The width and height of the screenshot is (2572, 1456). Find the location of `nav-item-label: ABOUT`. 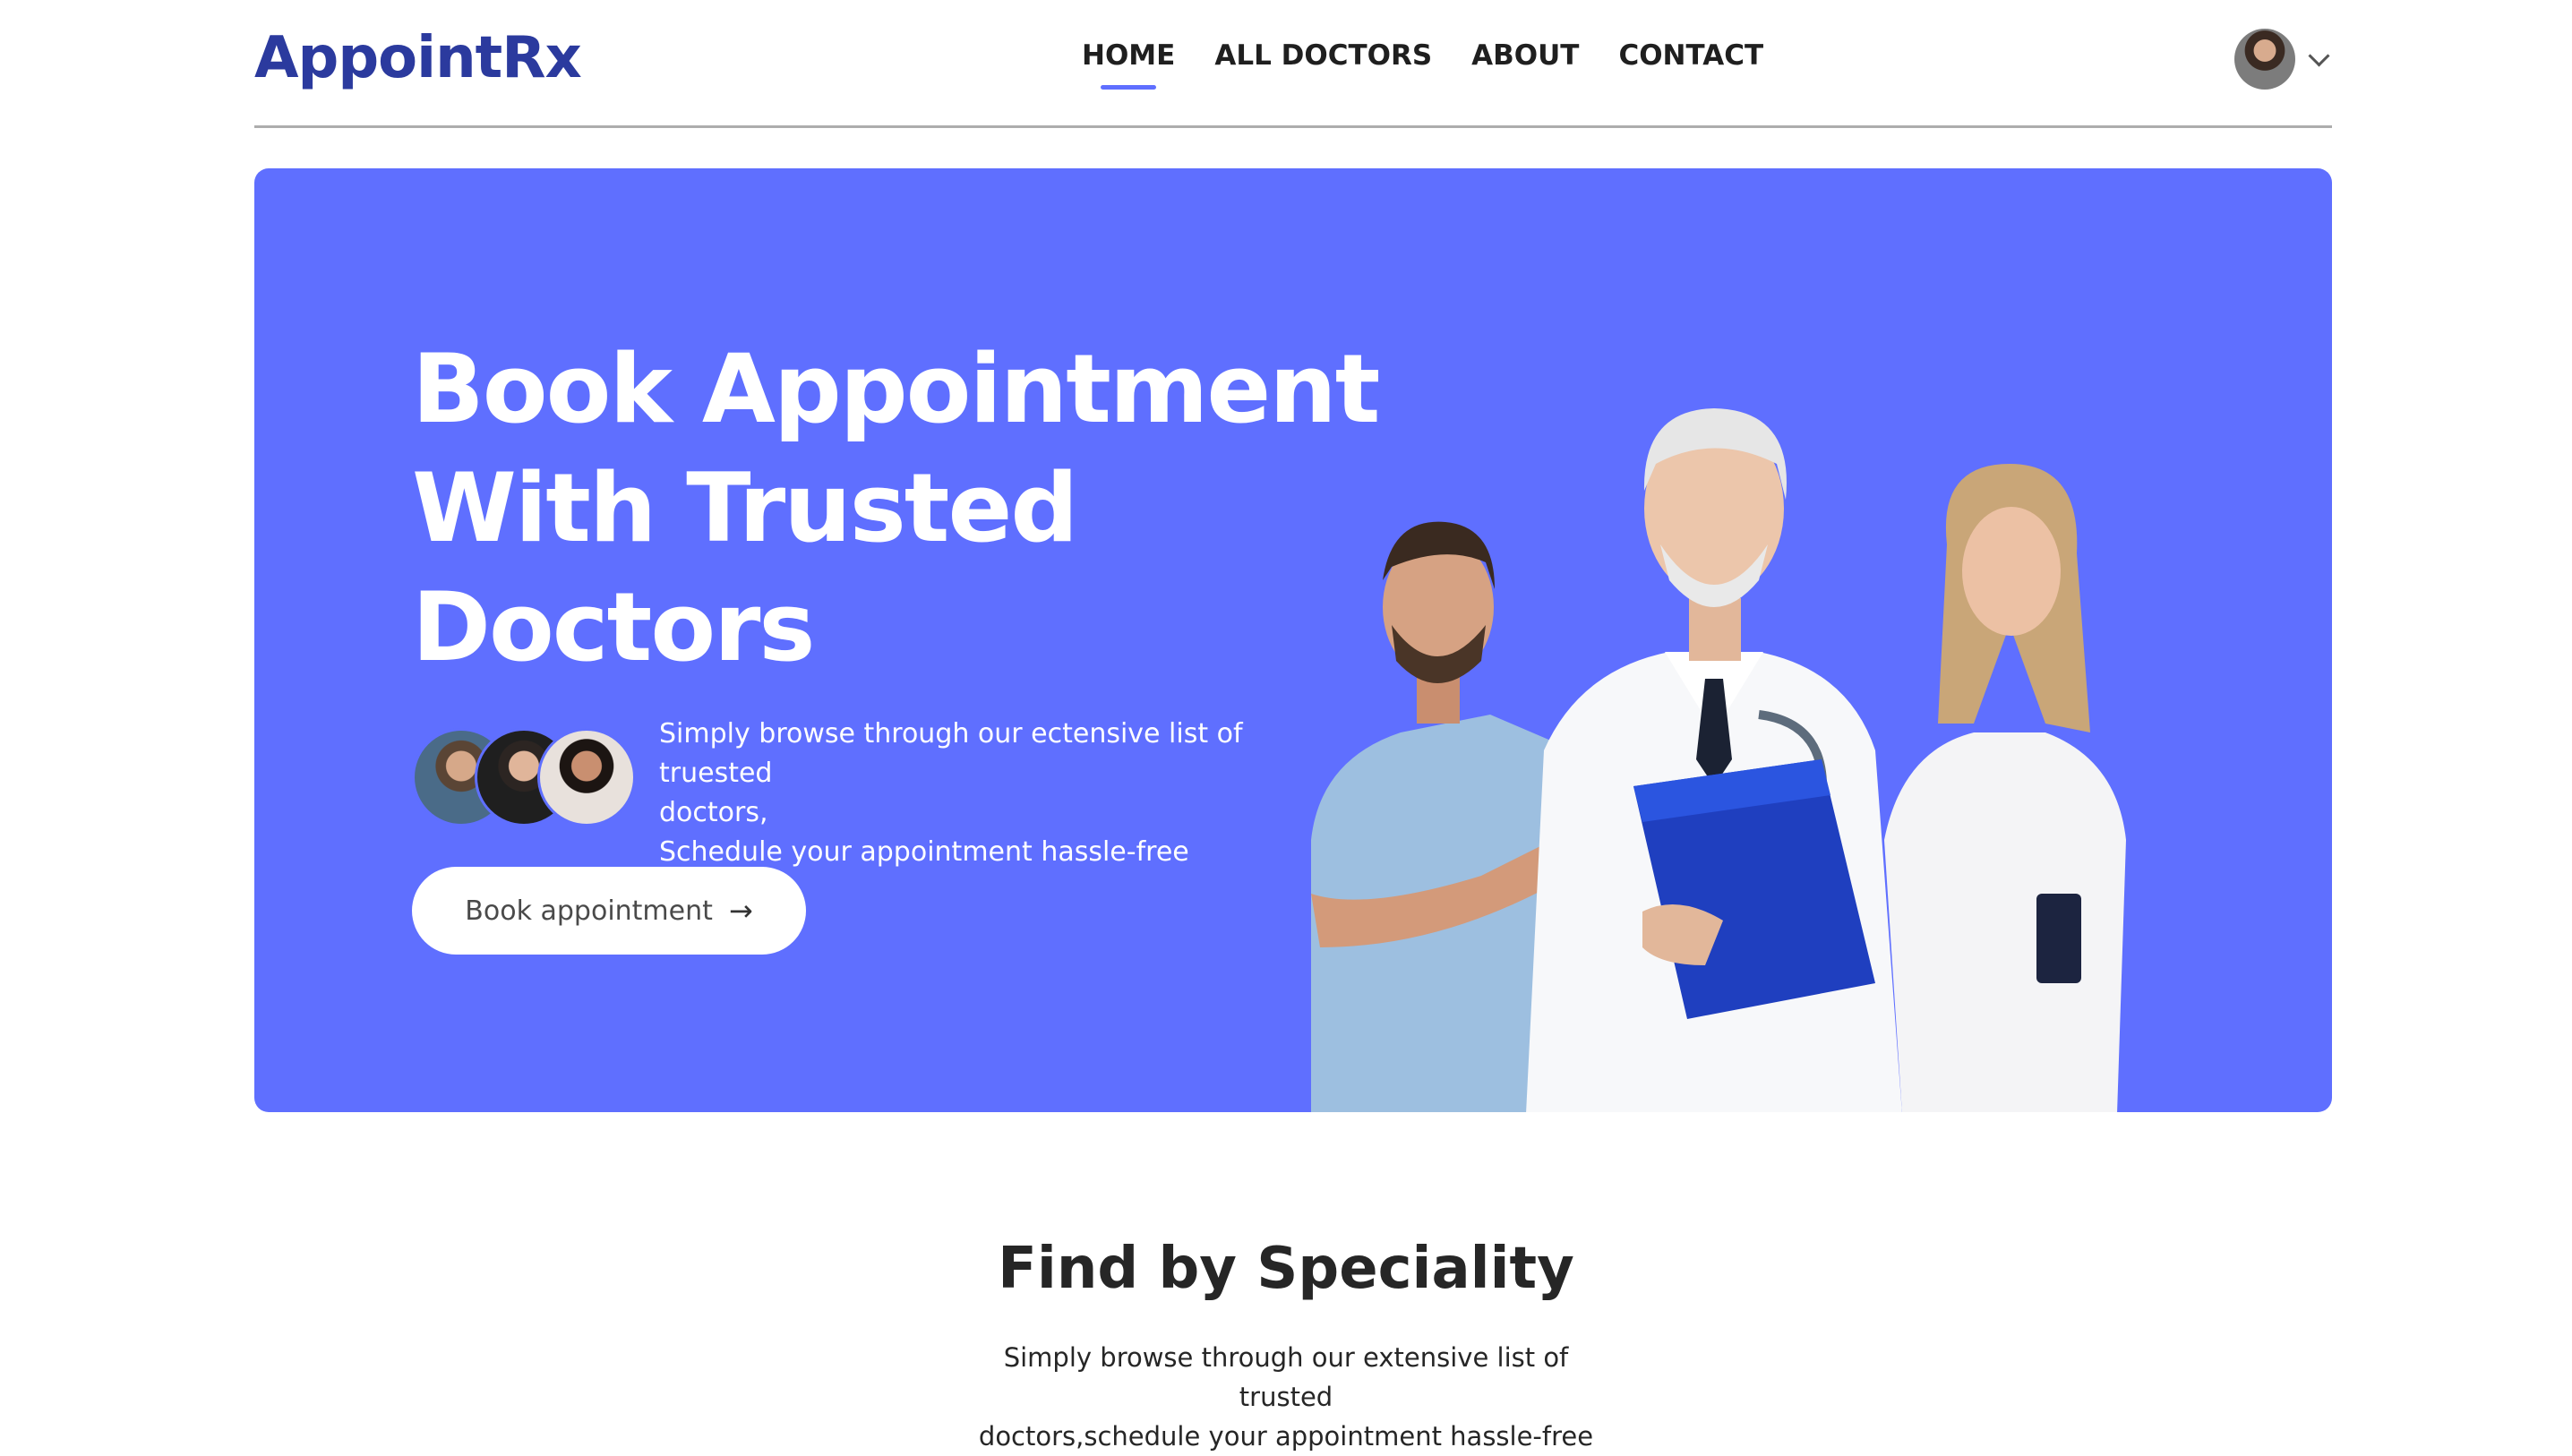

nav-item-label: ABOUT is located at coordinates (1526, 55).